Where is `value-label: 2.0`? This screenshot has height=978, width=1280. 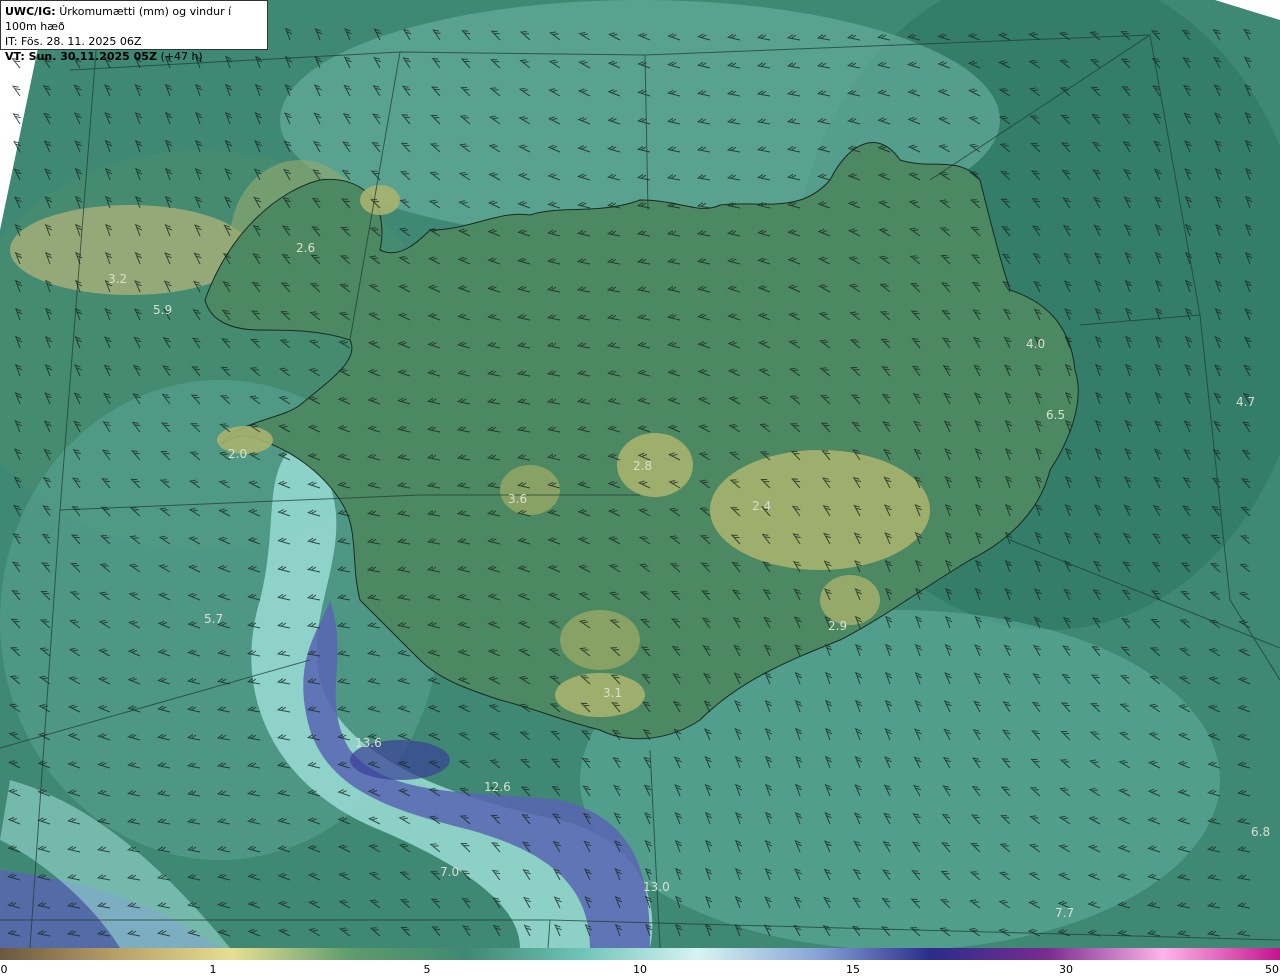
value-label: 2.0 is located at coordinates (237, 454).